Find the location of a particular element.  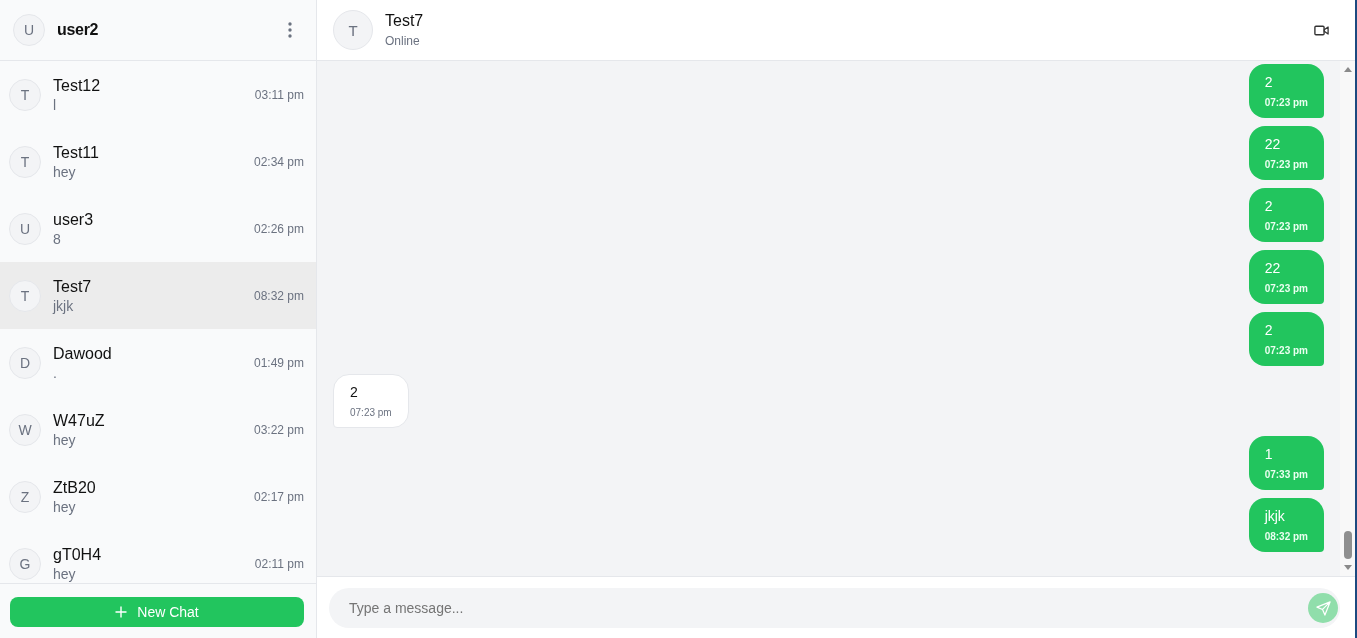

more-options-icon is located at coordinates (290, 30).